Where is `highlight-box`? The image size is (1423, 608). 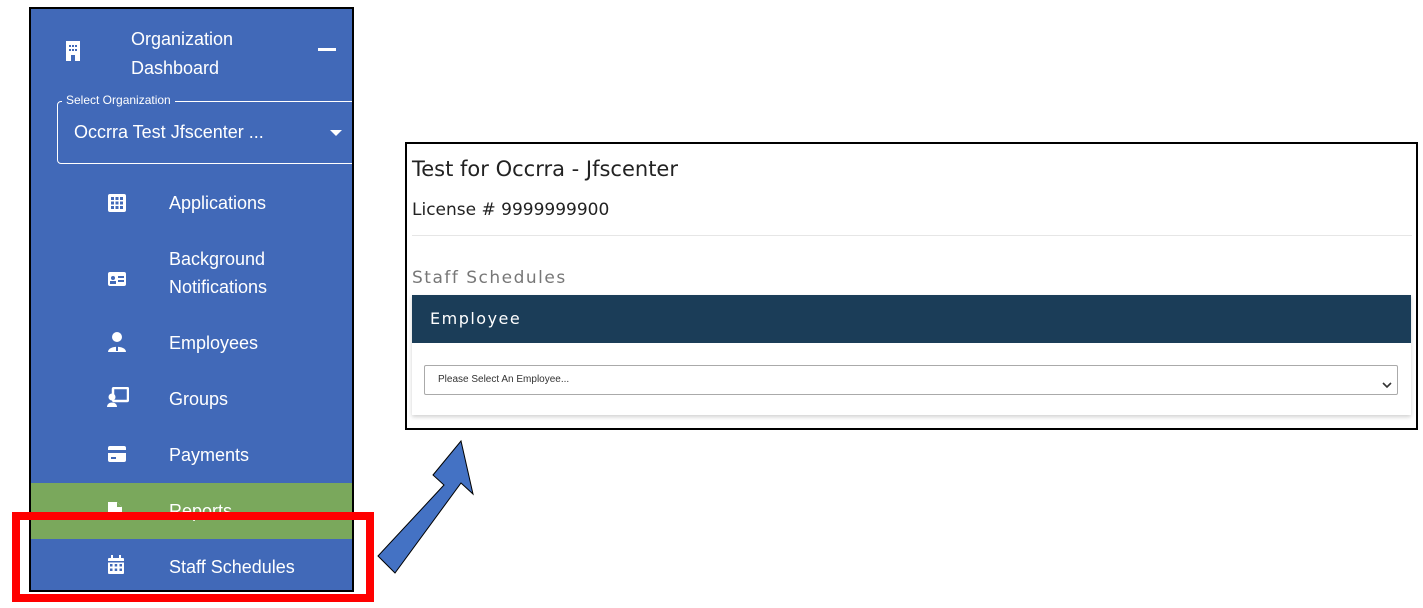
highlight-box is located at coordinates (193, 557).